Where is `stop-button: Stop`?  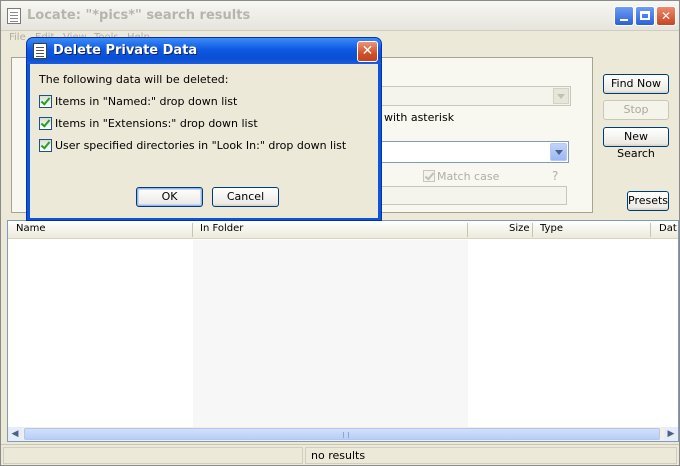
stop-button: Stop is located at coordinates (636, 110).